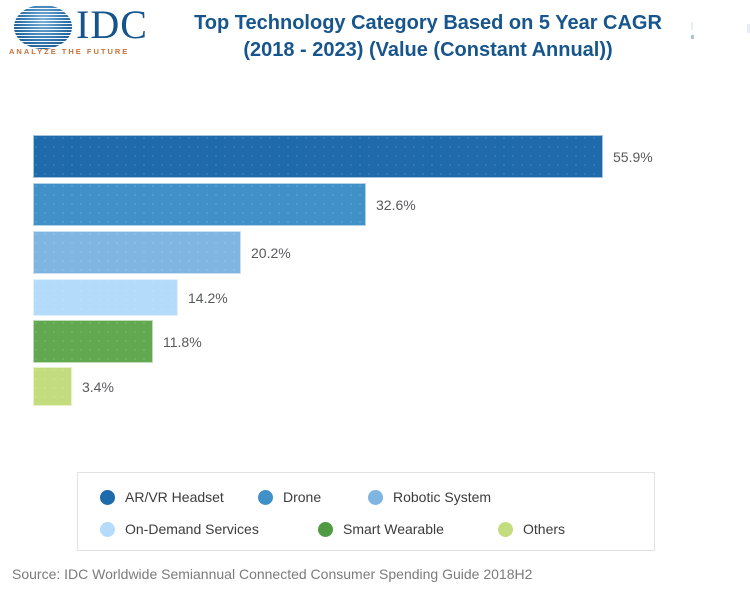  I want to click on bar-row: 3.4%, so click(383, 386).